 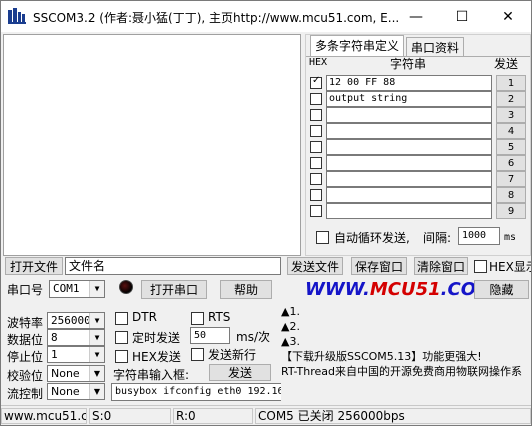 What do you see at coordinates (409, 83) in the screenshot?
I see `row-string-input: 12 00 FF 88` at bounding box center [409, 83].